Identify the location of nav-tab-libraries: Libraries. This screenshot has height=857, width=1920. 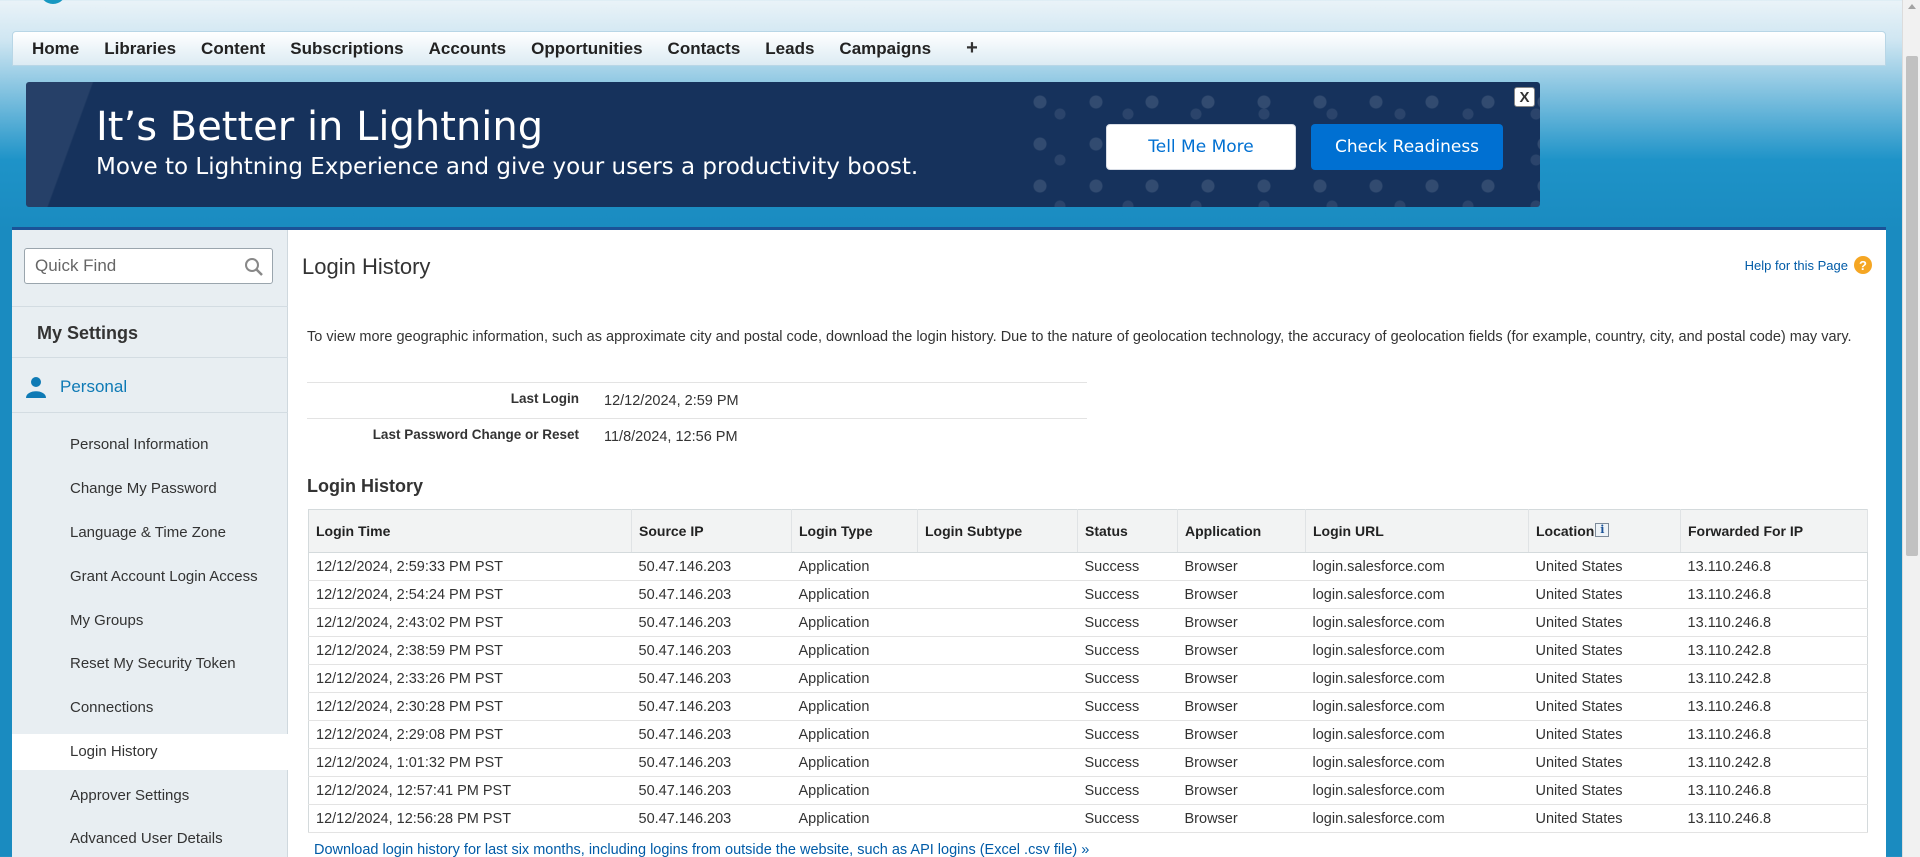
(140, 49).